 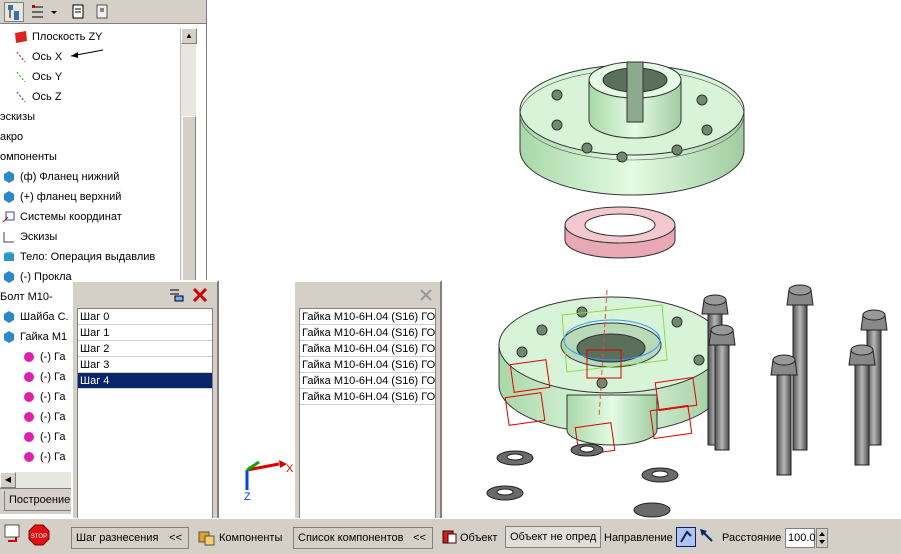 What do you see at coordinates (363, 538) in the screenshot?
I see `components-field: Список компонентов <<` at bounding box center [363, 538].